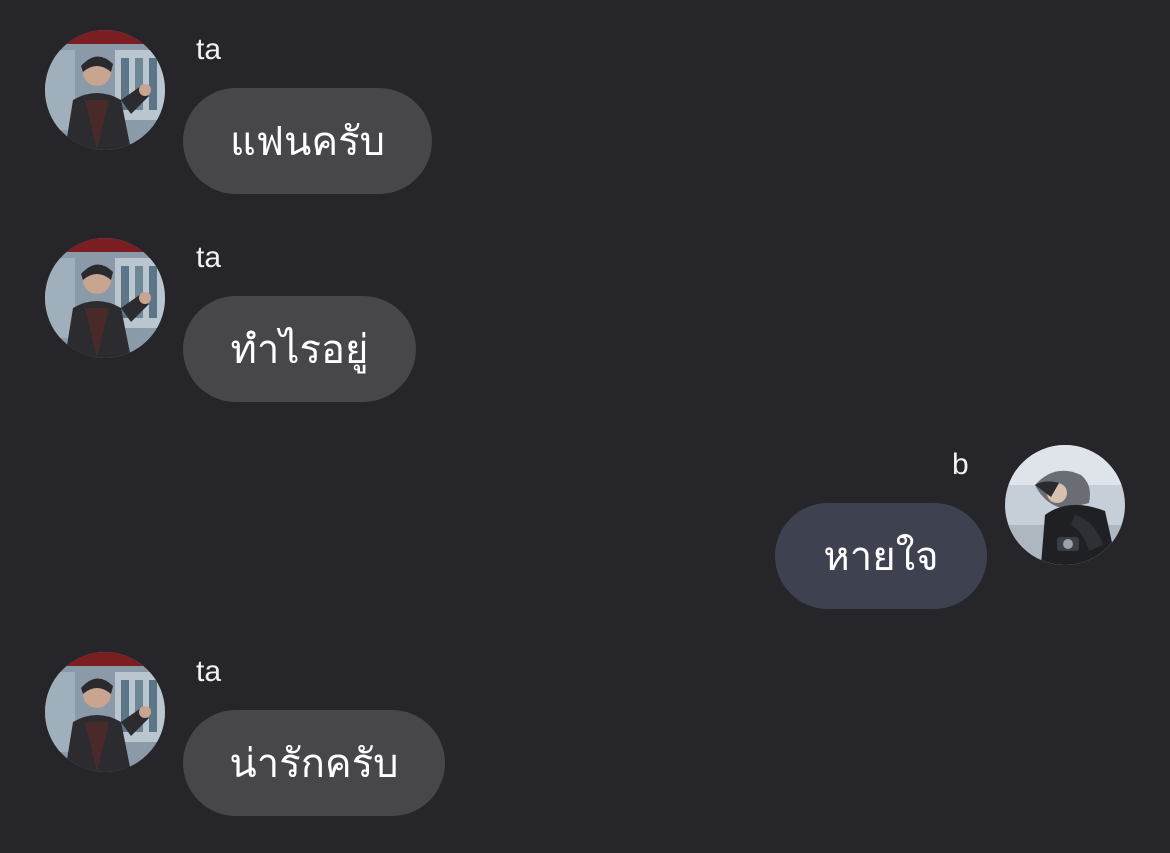 Image resolution: width=1170 pixels, height=853 pixels. Describe the element at coordinates (960, 464) in the screenshot. I see `sender-name: b` at that location.